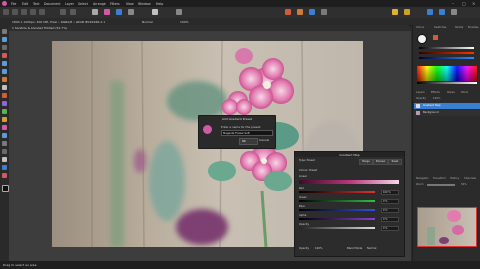  I want to click on view-tool-icon, so click(4, 39).